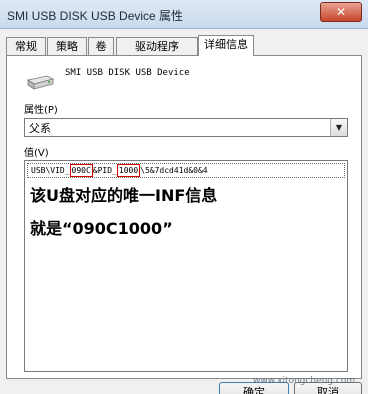  What do you see at coordinates (157, 46) in the screenshot?
I see `tab-driver: 驱动程序` at bounding box center [157, 46].